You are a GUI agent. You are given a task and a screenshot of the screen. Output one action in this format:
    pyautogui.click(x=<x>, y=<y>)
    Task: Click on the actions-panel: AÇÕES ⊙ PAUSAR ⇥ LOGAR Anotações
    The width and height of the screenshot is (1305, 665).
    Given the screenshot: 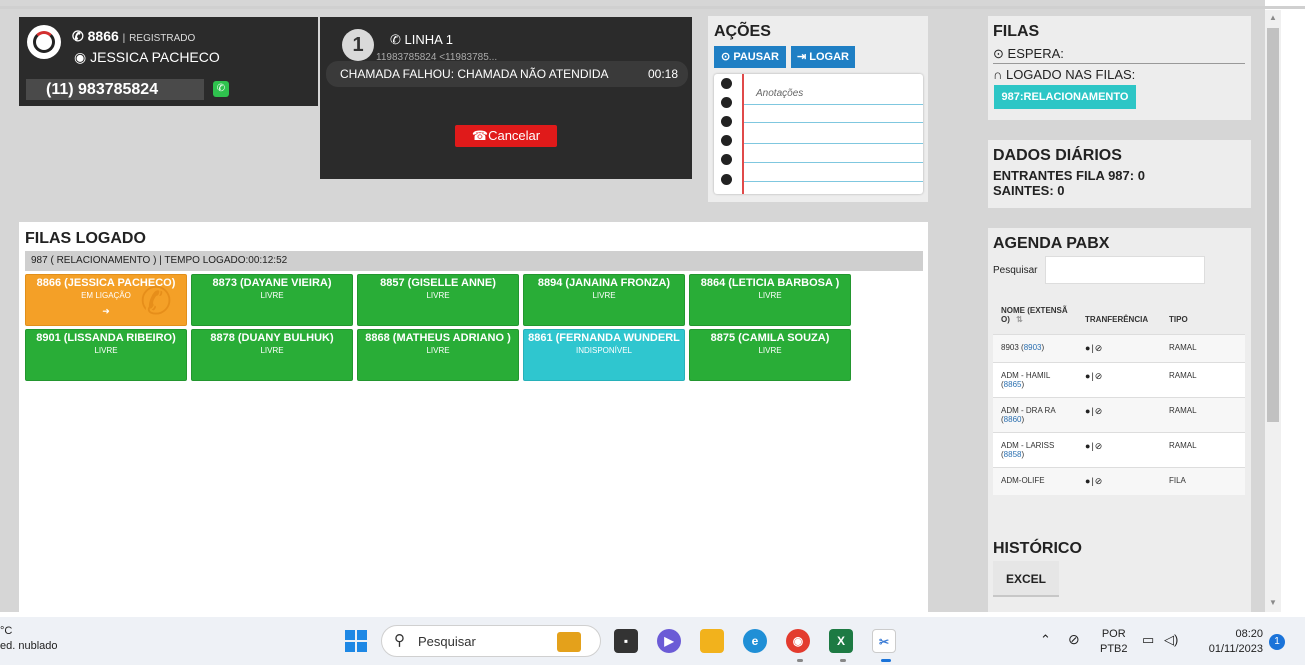 What is the action you would take?
    pyautogui.click(x=818, y=109)
    